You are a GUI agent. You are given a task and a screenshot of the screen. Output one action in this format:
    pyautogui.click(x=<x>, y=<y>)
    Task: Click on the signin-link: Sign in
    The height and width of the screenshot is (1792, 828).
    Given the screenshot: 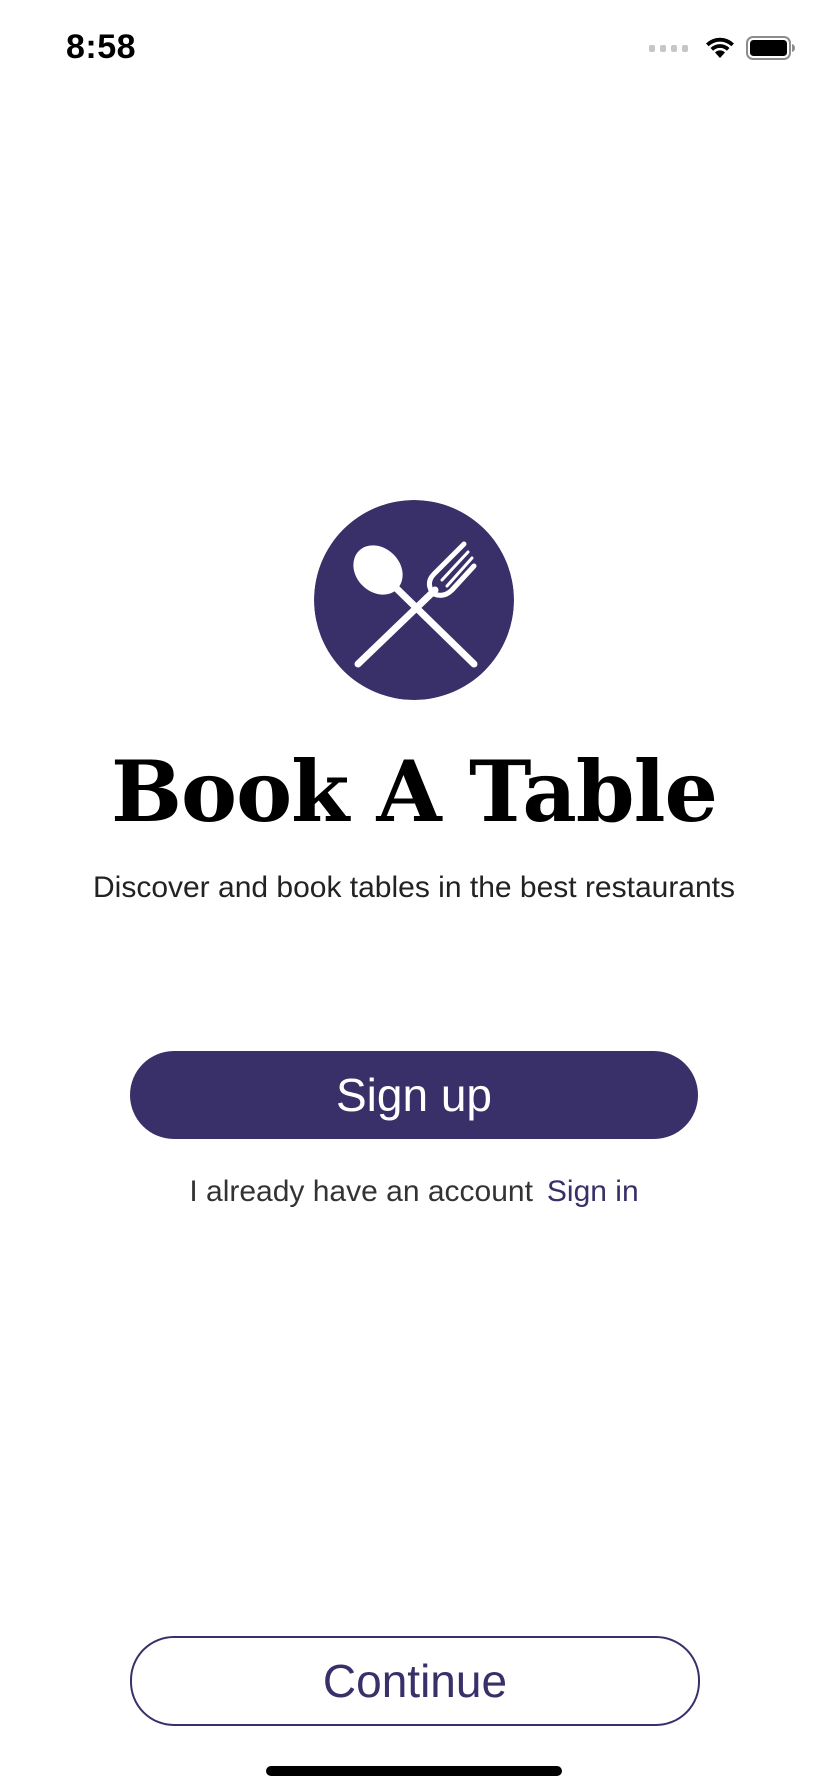 What is the action you would take?
    pyautogui.click(x=593, y=1191)
    